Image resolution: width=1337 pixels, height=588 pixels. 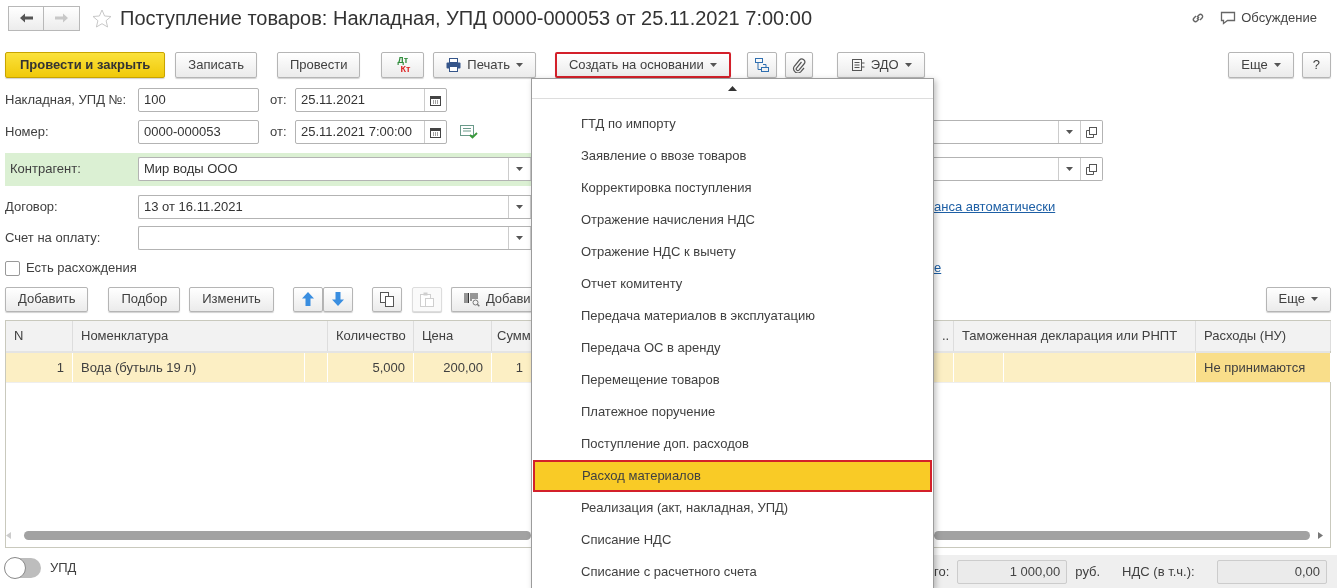 I want to click on total-label: НДС (в т.ч.):, so click(x=1158, y=571).